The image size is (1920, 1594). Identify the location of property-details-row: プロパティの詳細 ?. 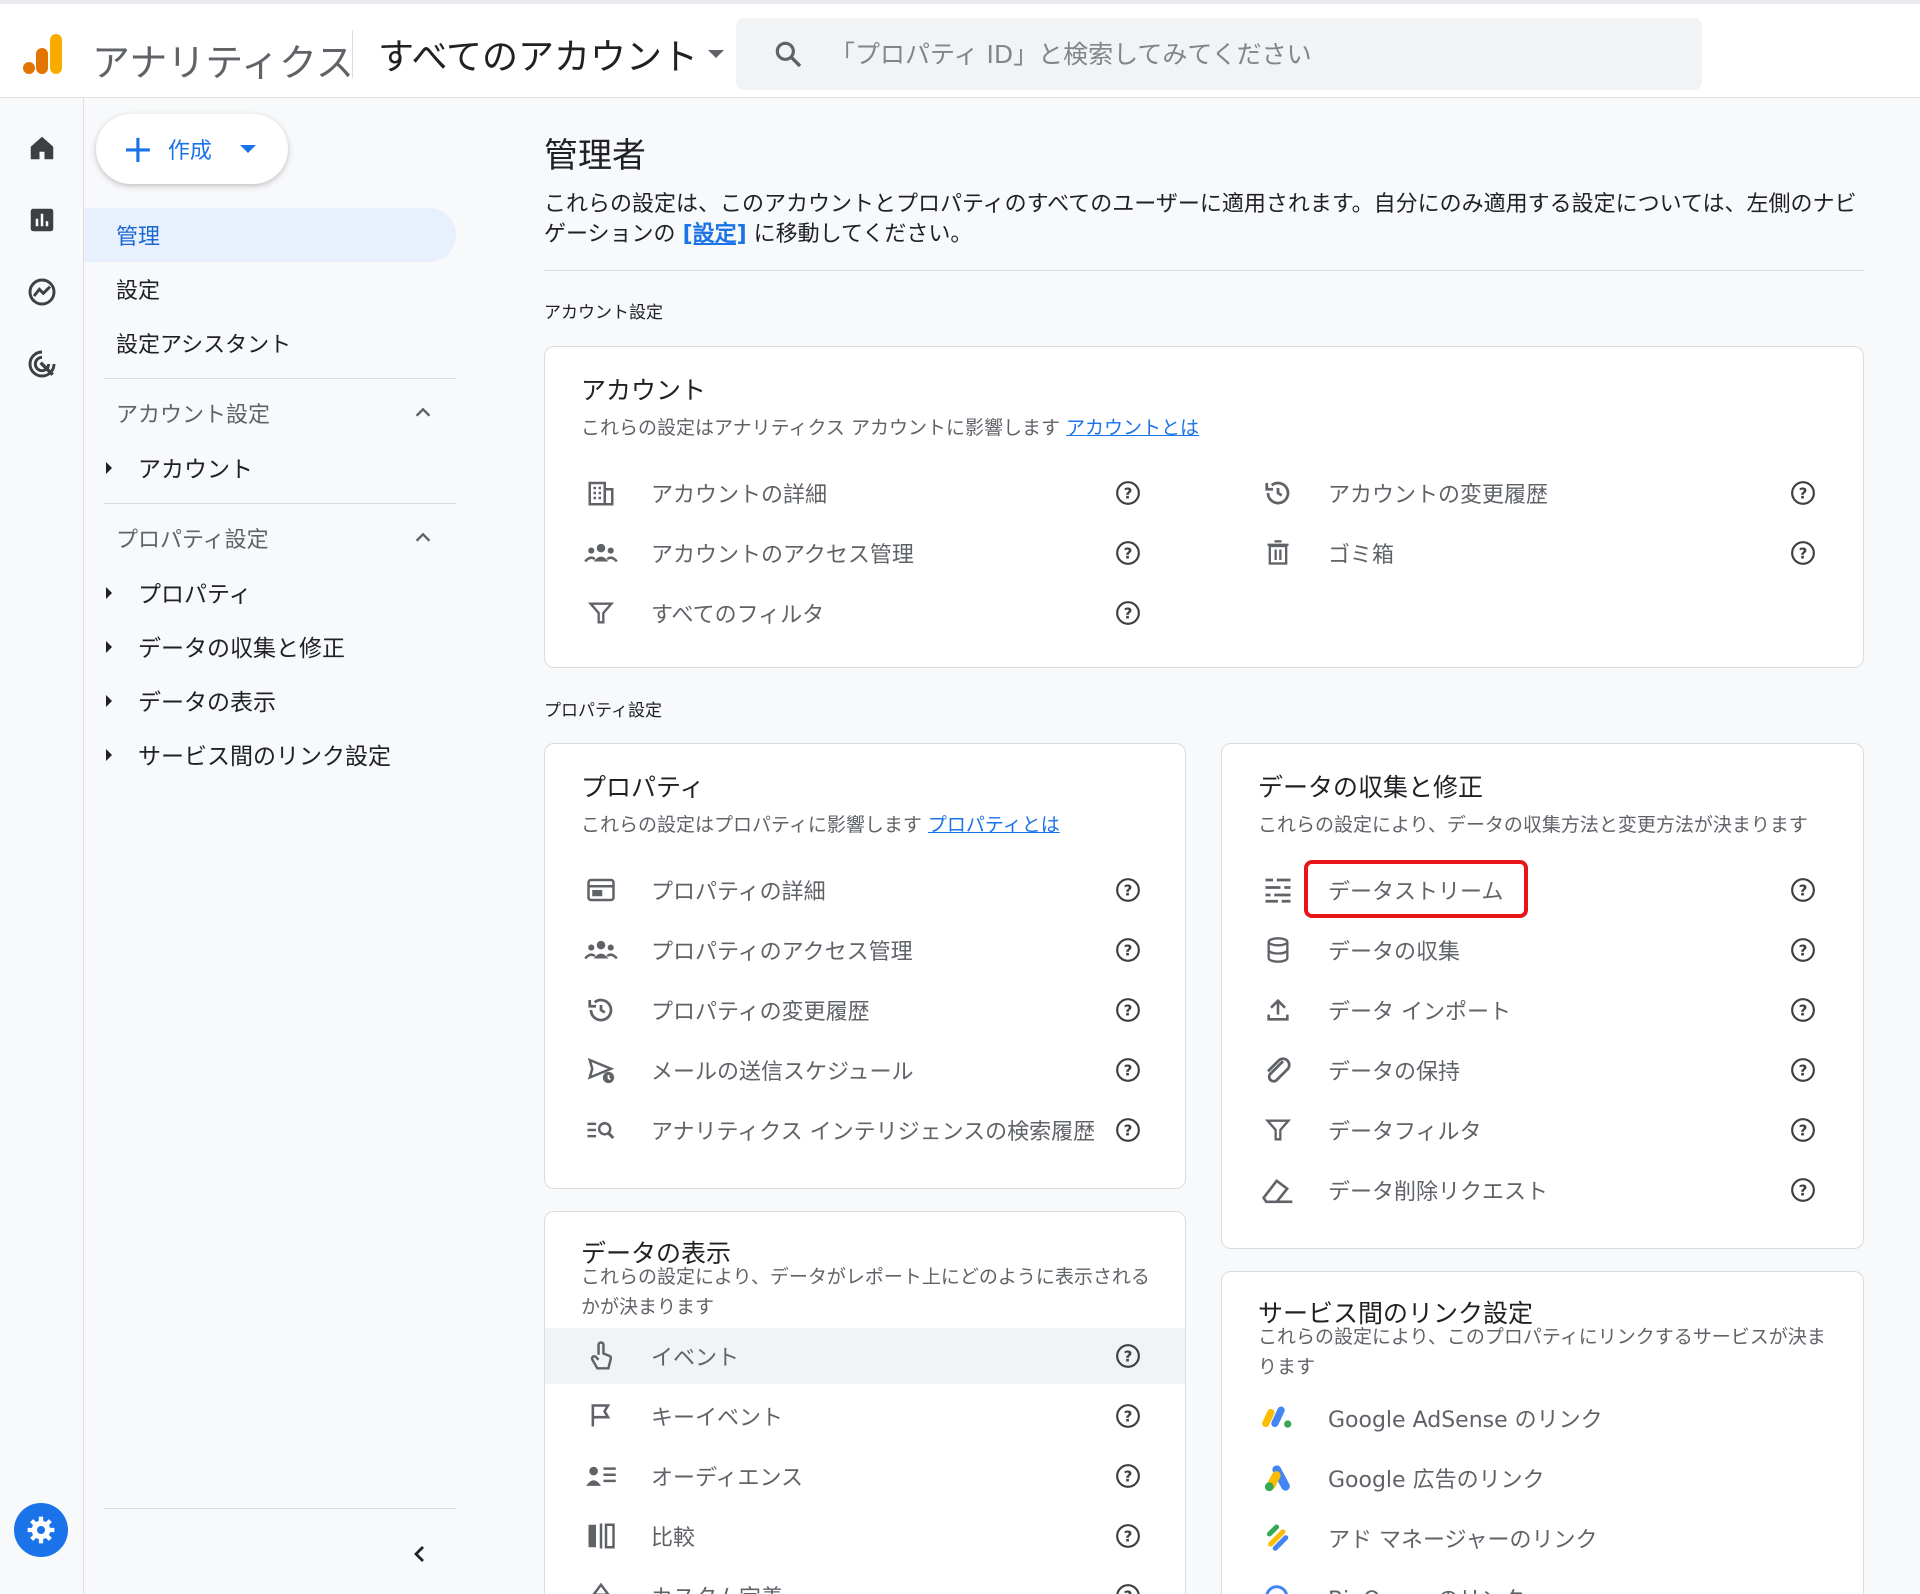
(866, 890).